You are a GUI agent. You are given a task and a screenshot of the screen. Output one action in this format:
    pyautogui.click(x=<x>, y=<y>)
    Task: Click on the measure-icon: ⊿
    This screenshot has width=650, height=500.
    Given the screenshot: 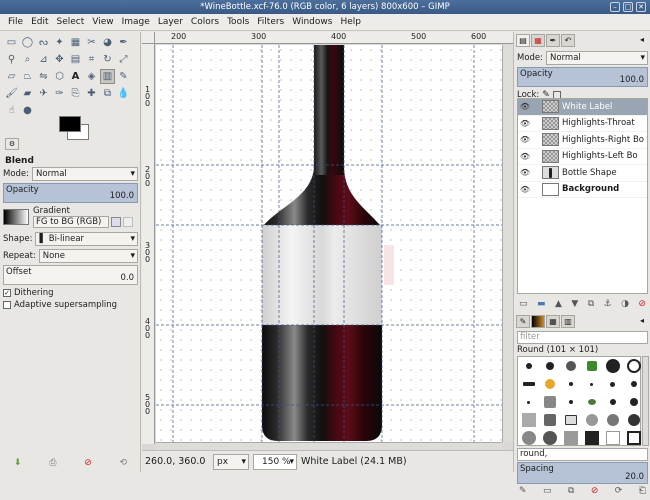 What is the action you would take?
    pyautogui.click(x=43, y=59)
    